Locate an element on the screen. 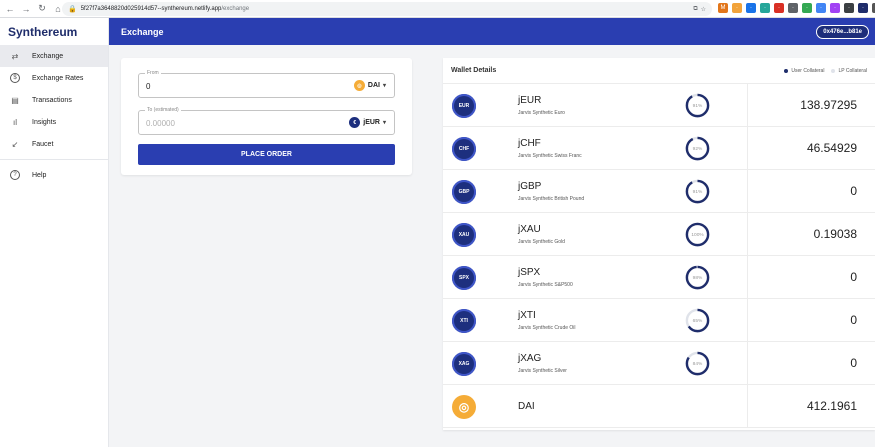 This screenshot has width=875, height=447. collateral-legend: User Collateral LP Collateral is located at coordinates (825, 71).